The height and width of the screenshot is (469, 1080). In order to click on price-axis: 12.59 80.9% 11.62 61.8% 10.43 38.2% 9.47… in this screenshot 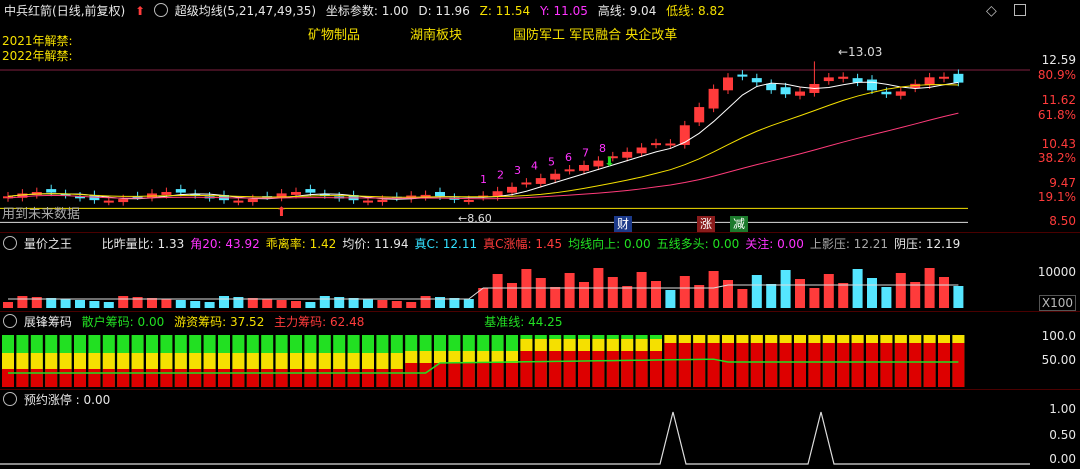, I will do `click(1054, 136)`.